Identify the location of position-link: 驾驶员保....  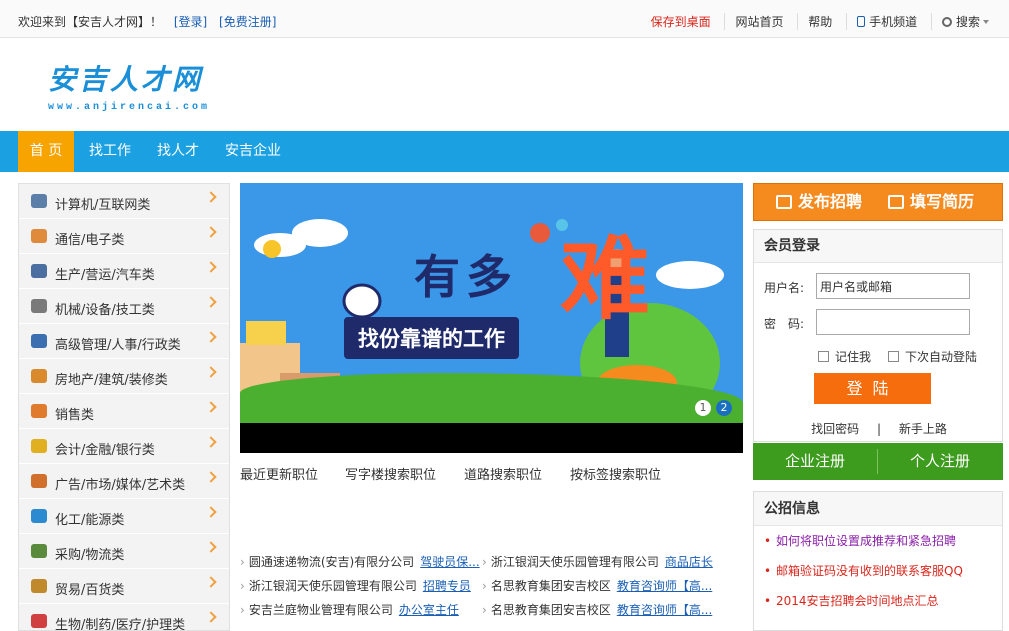
(449, 562).